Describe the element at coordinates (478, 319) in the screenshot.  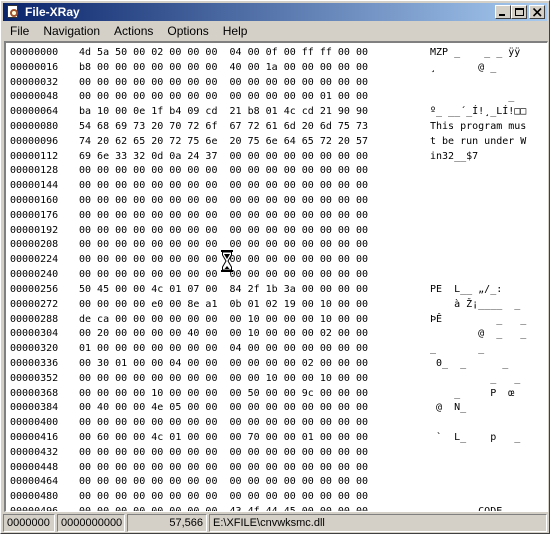
I see `hex-row-ascii: ÞÊ _ _` at that location.